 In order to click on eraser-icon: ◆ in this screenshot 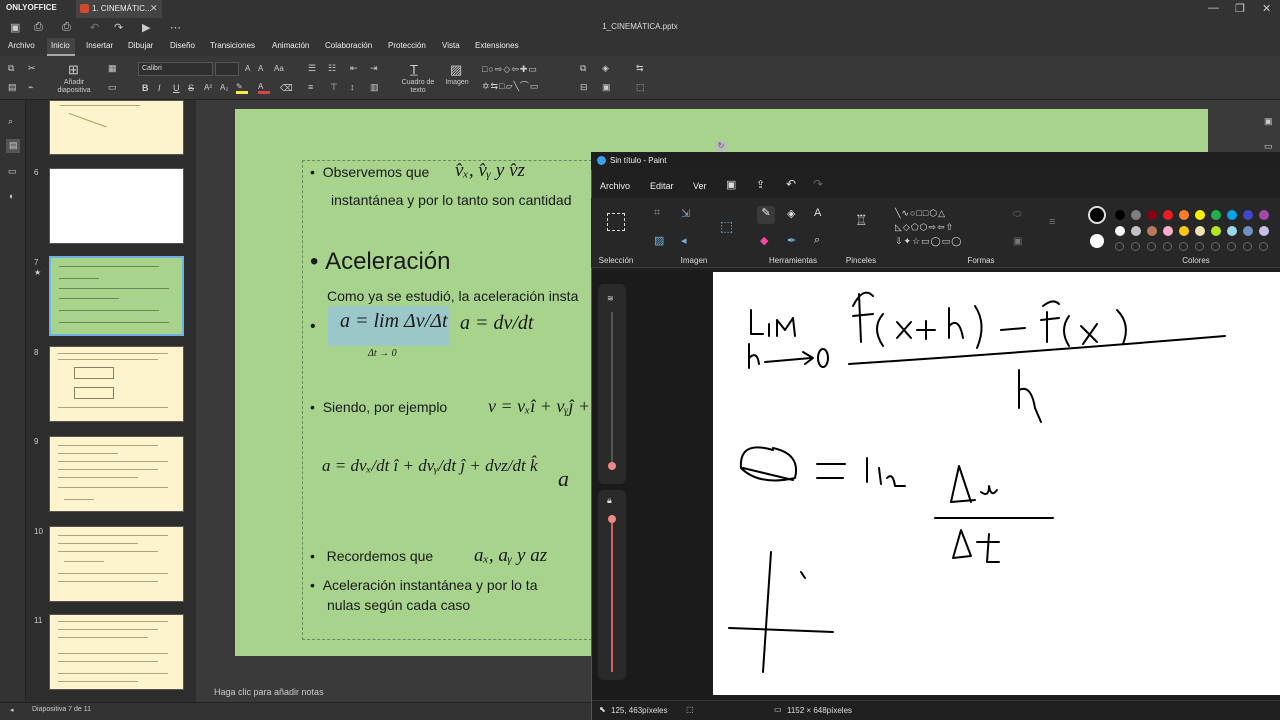, I will do `click(764, 240)`.